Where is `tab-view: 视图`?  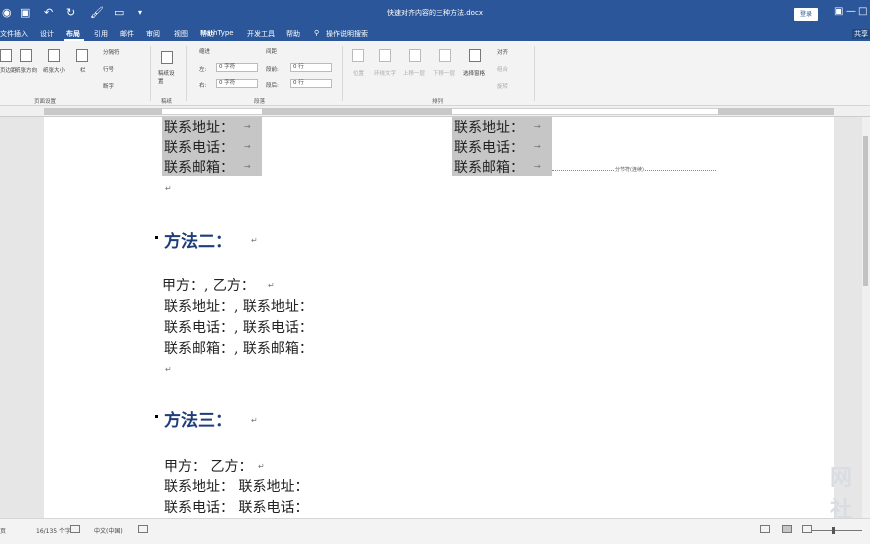 tab-view: 视图 is located at coordinates (181, 34).